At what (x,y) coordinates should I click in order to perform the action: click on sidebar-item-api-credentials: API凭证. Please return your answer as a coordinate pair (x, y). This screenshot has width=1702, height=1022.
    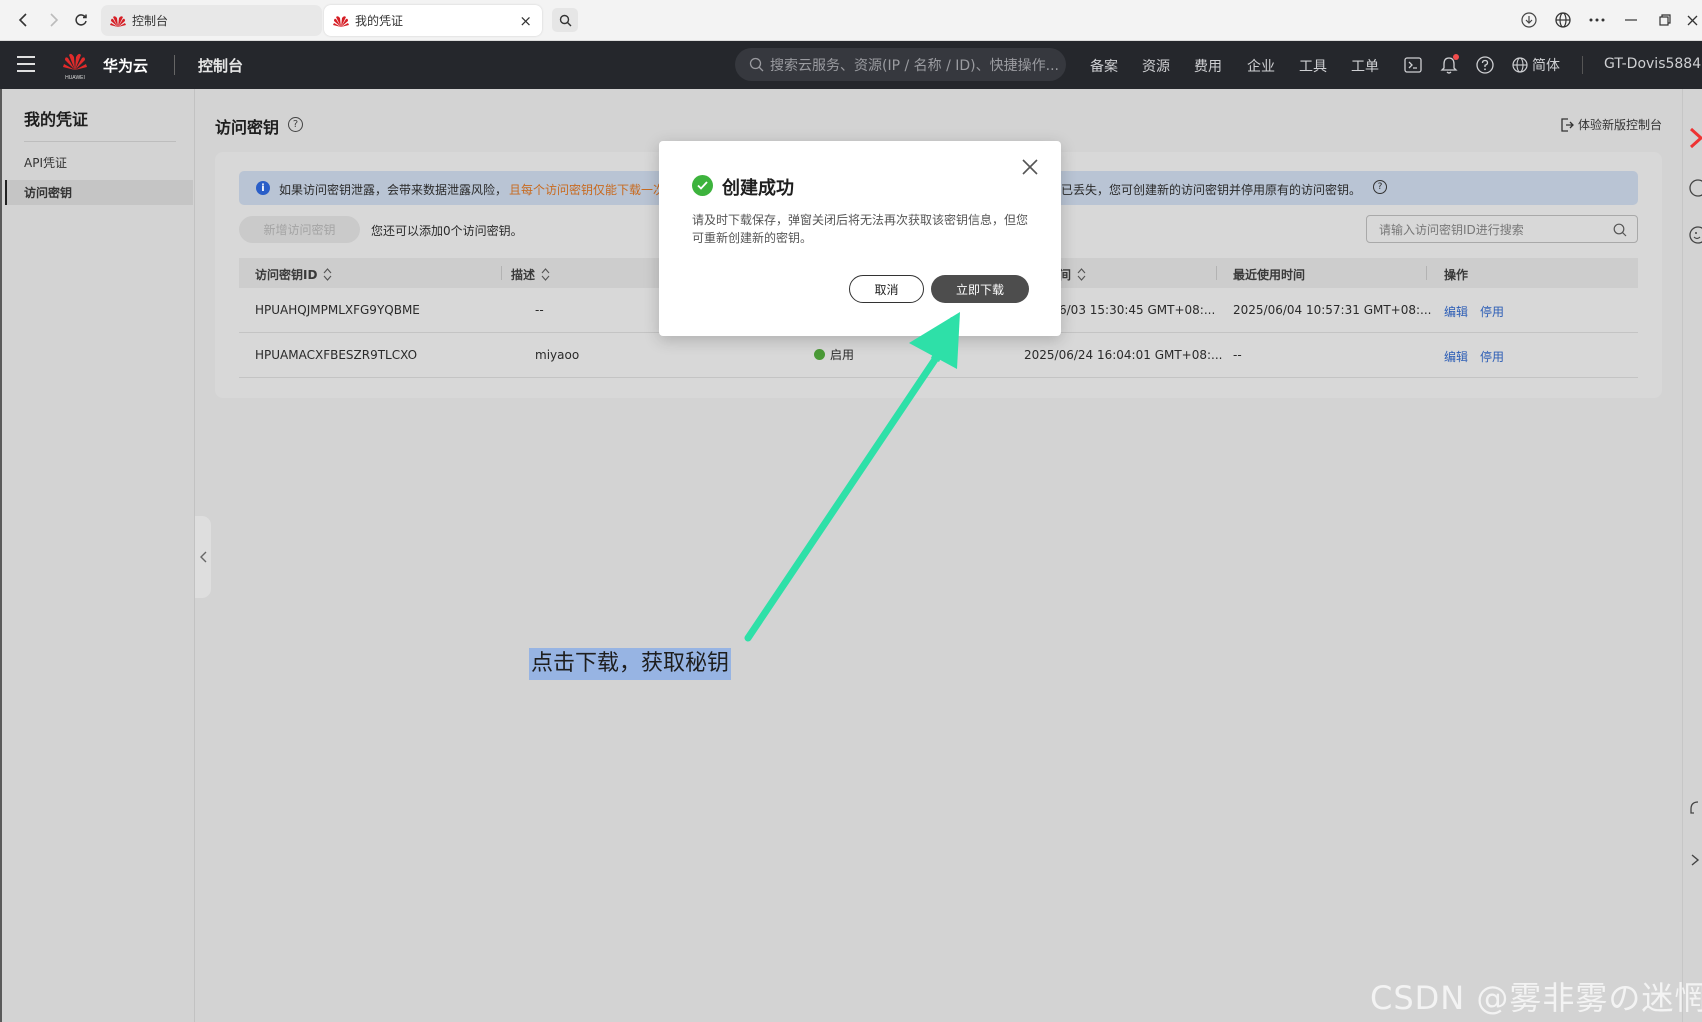
    Looking at the image, I should click on (99, 162).